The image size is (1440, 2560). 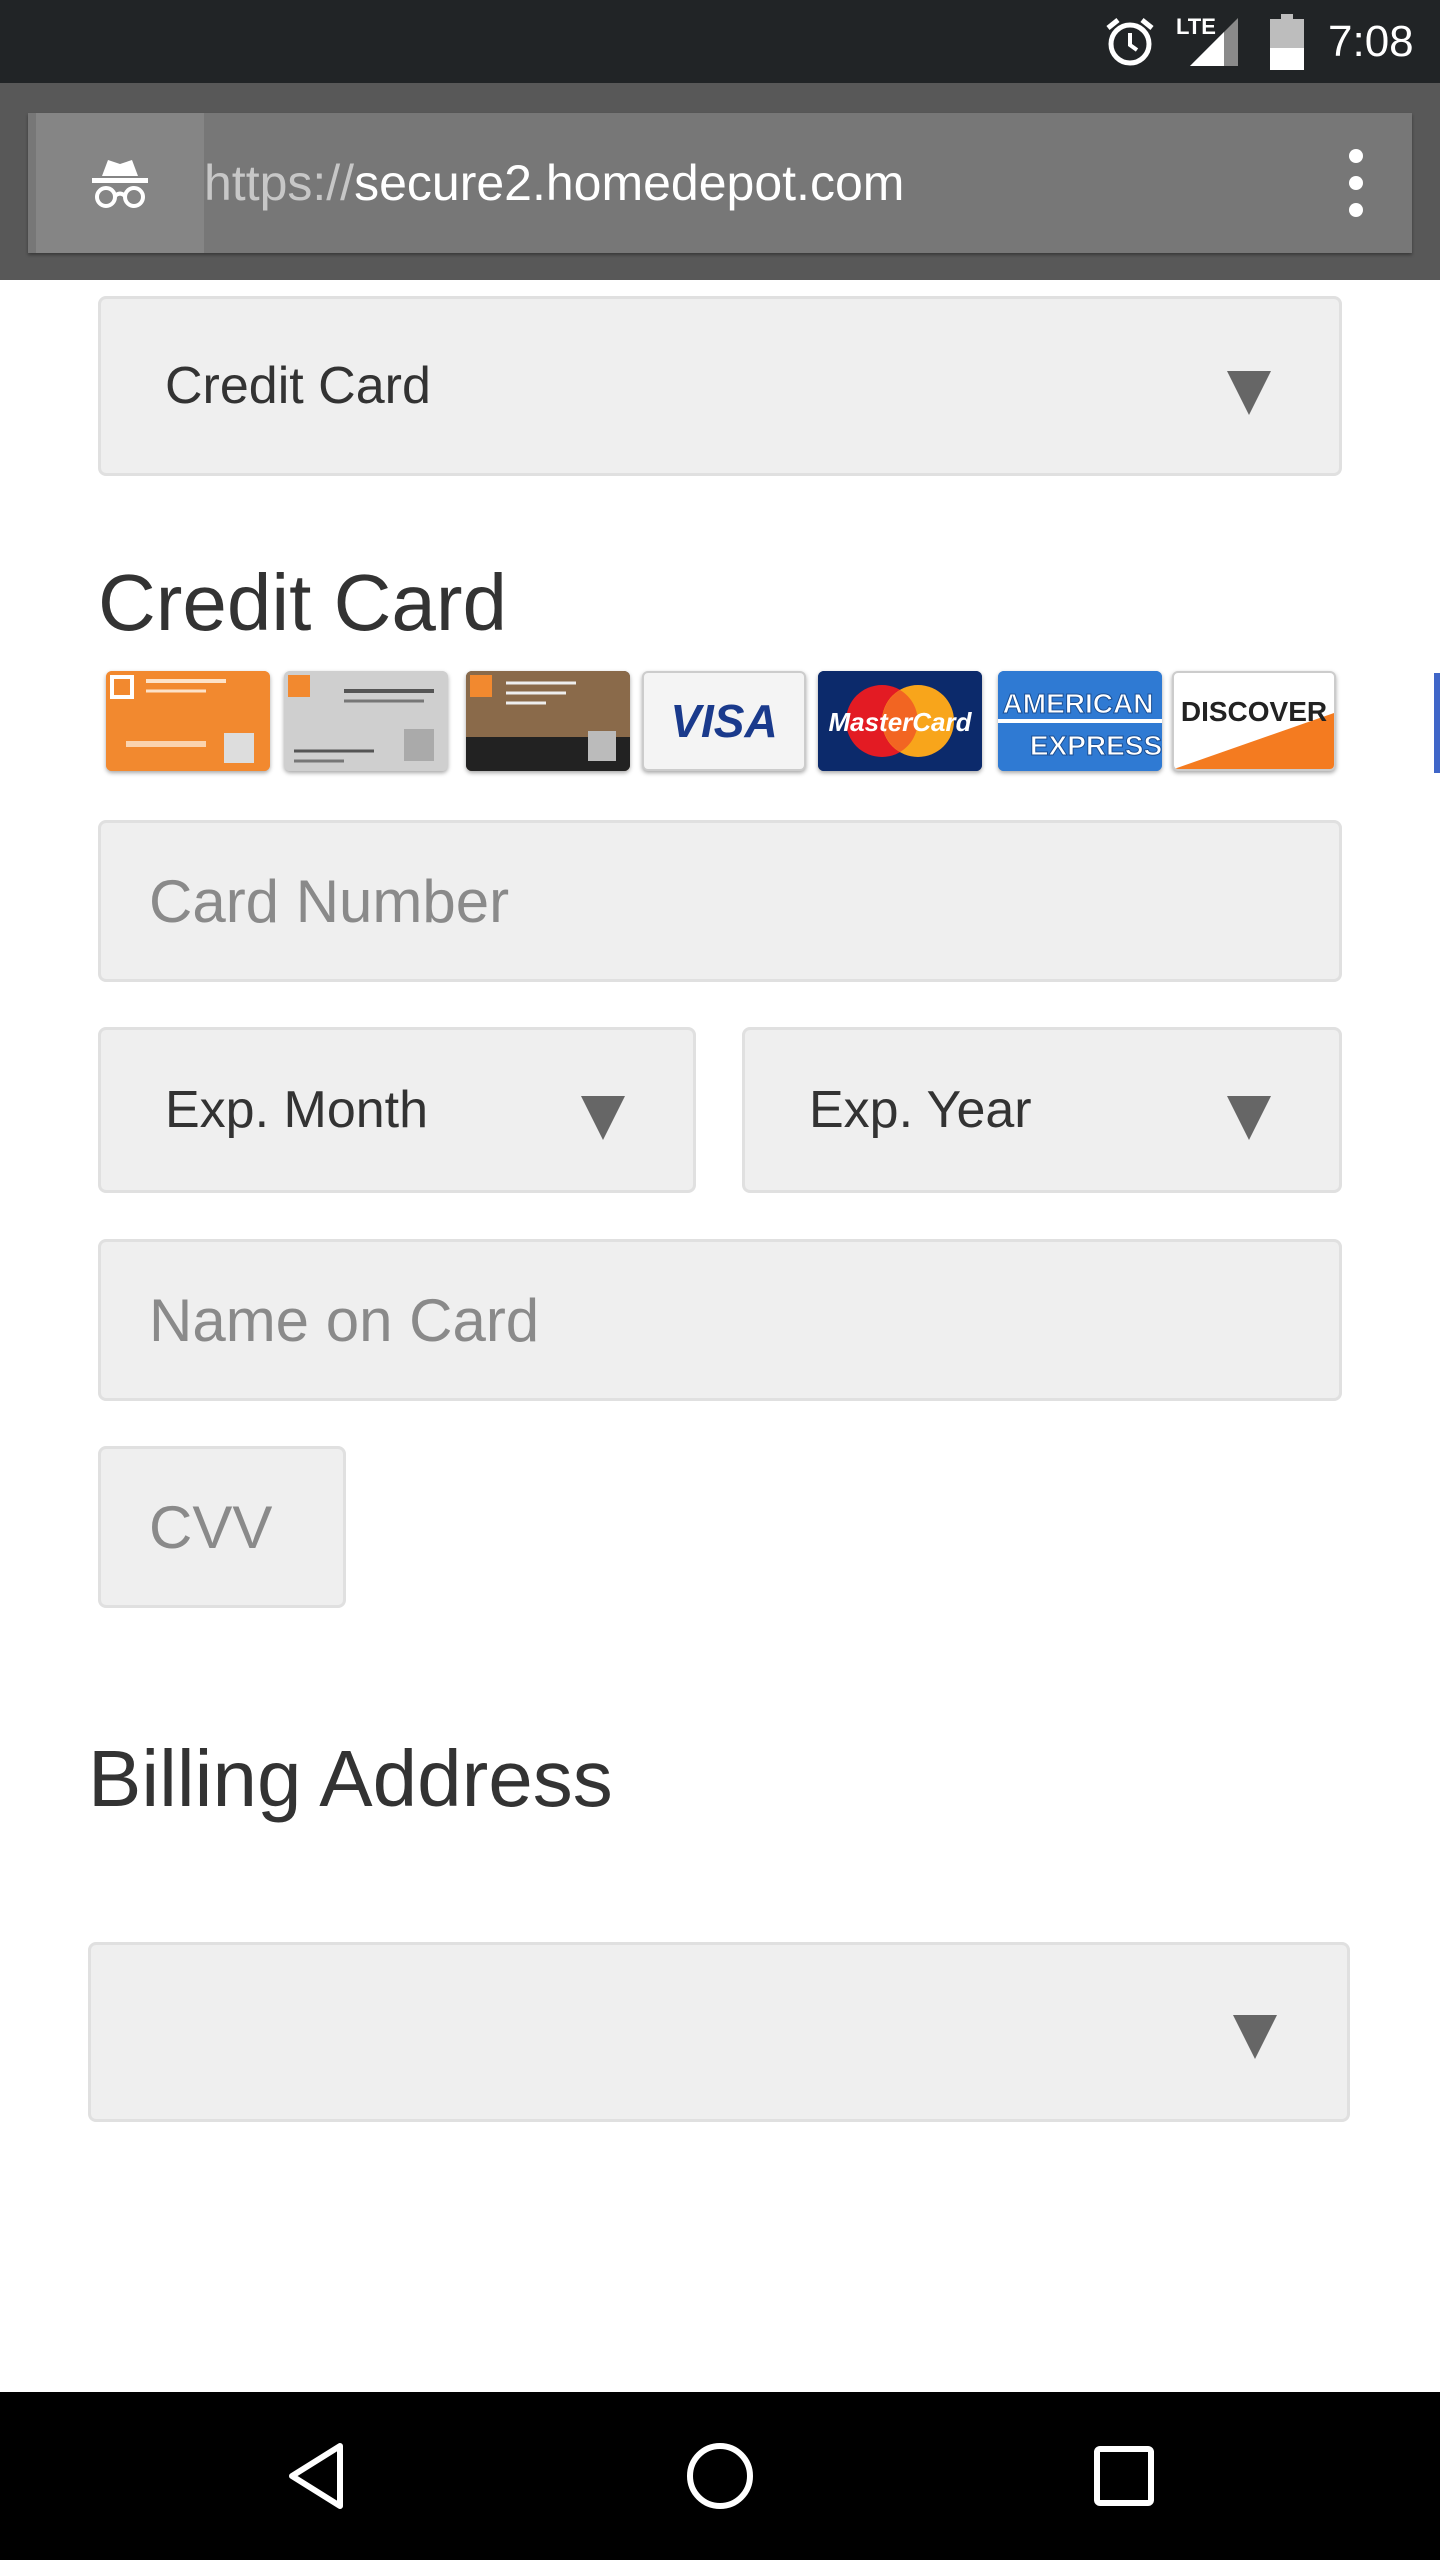 I want to click on alarm-icon, so click(x=1130, y=41).